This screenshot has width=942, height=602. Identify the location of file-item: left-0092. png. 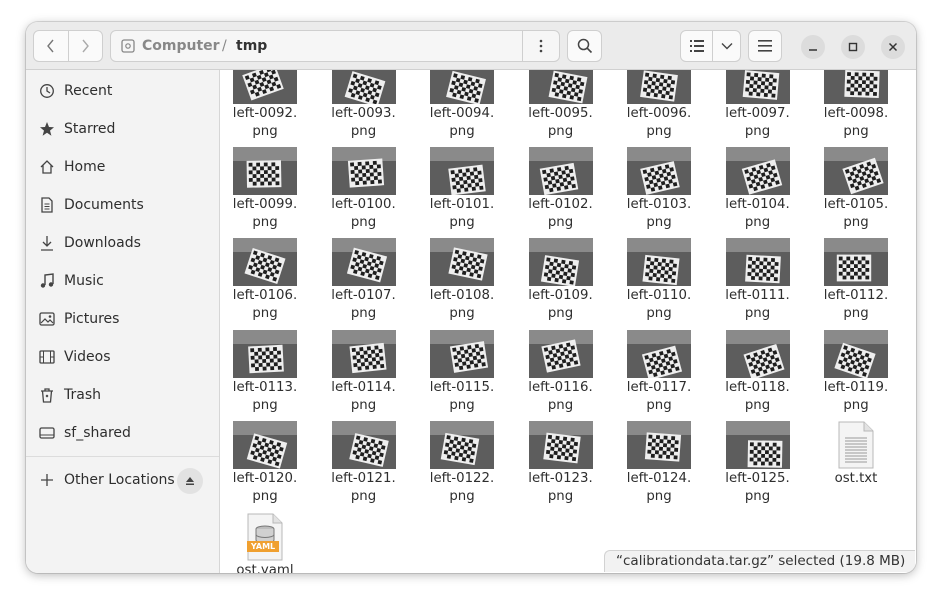
(265, 104).